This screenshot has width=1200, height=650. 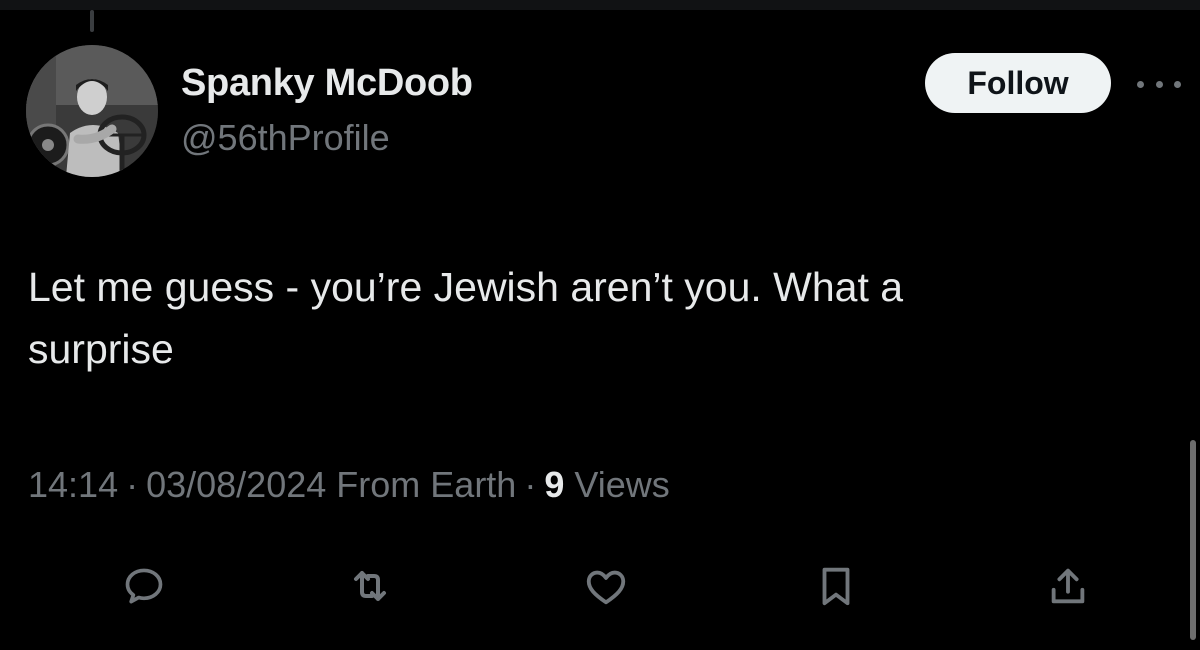 I want to click on share-button, so click(x=1068, y=586).